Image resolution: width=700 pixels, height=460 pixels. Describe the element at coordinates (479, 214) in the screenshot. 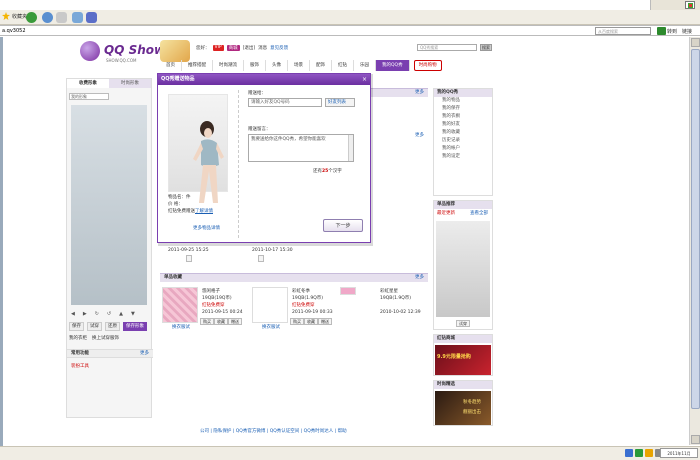

I see `view-all-link: 查看全部` at that location.